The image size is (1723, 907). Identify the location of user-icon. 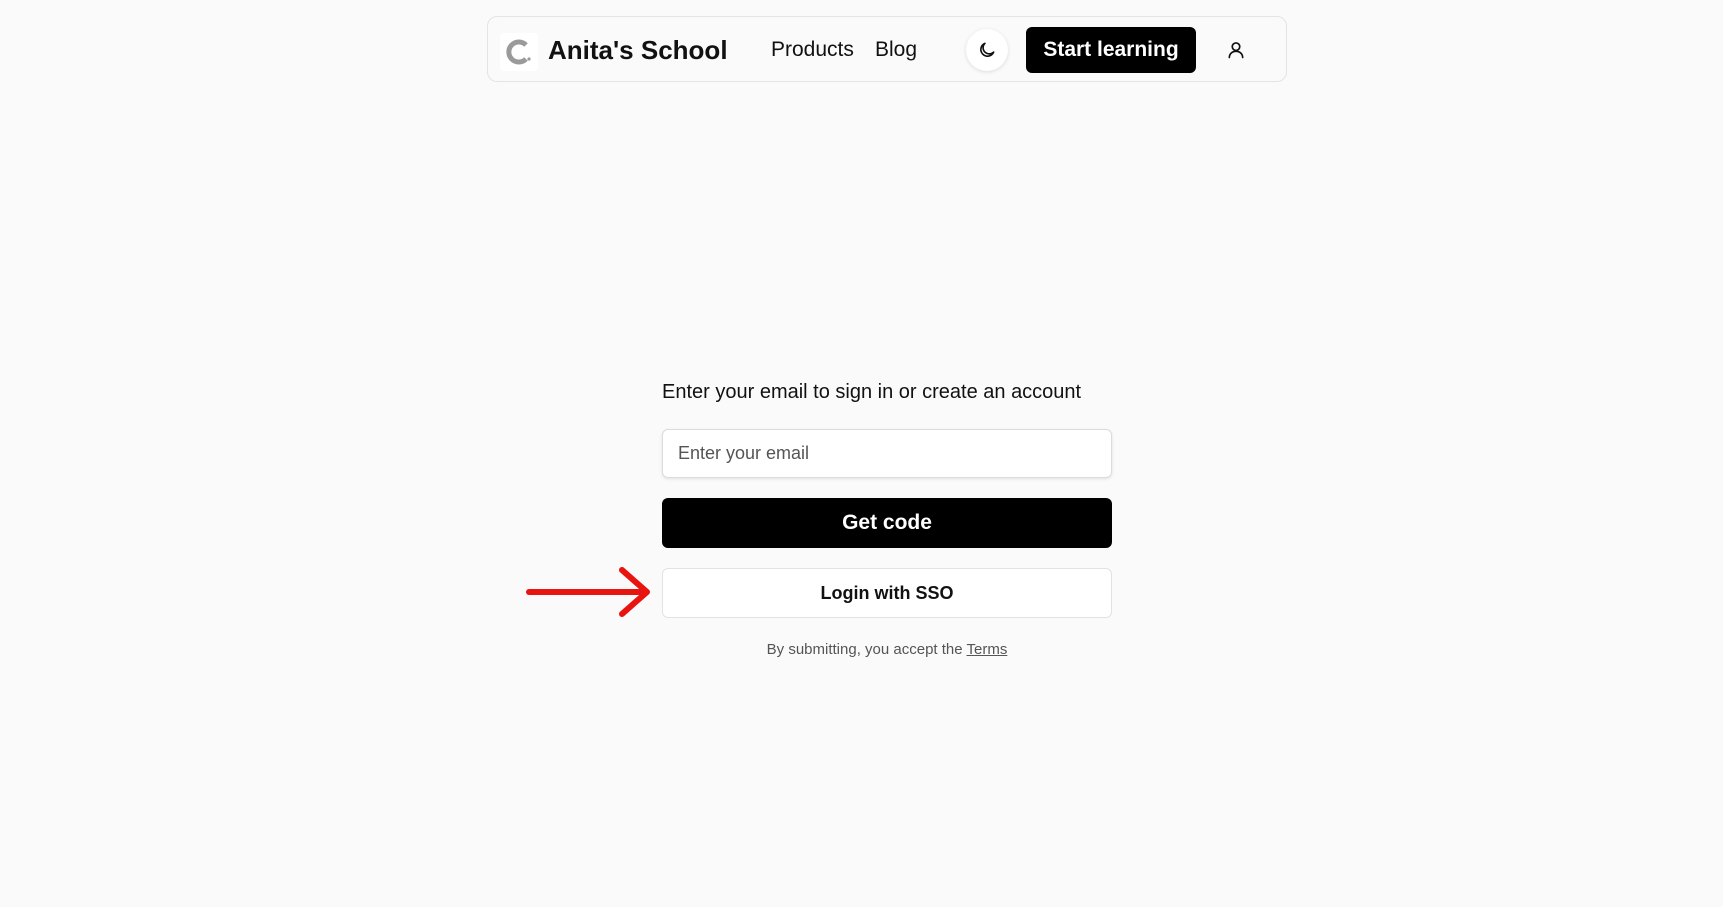
(1236, 50).